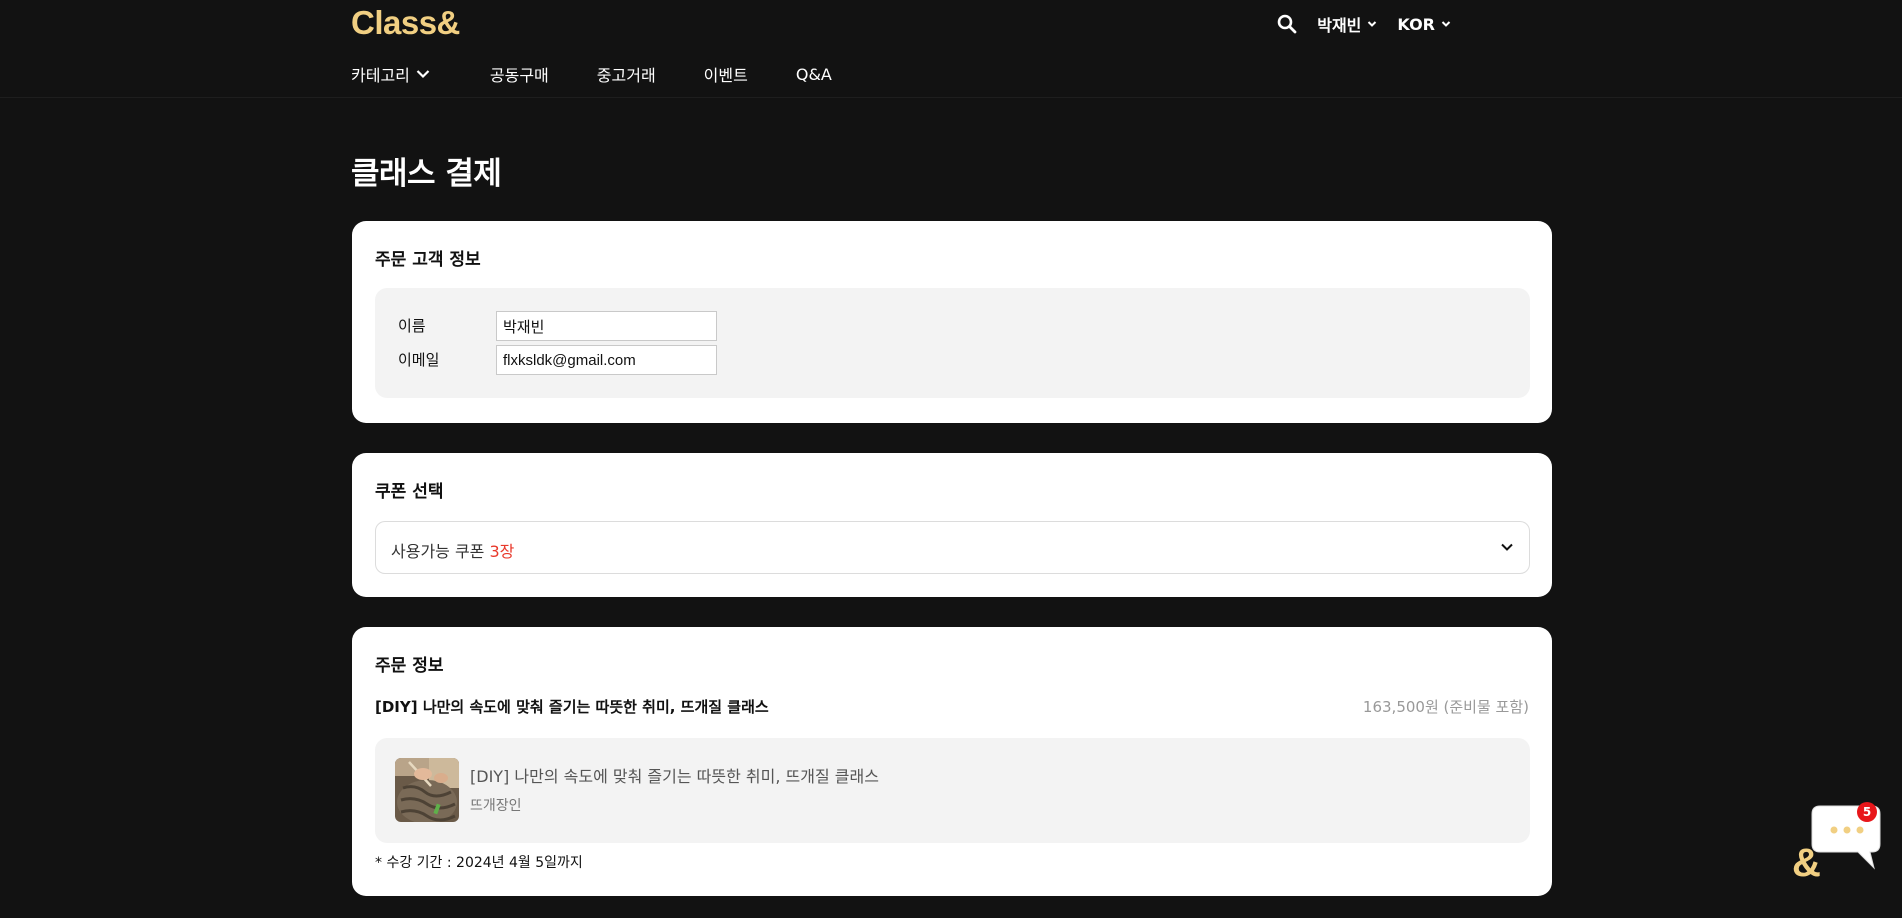 This screenshot has height=918, width=1902. Describe the element at coordinates (380, 75) in the screenshot. I see `nav-item-label: 카테고리` at that location.